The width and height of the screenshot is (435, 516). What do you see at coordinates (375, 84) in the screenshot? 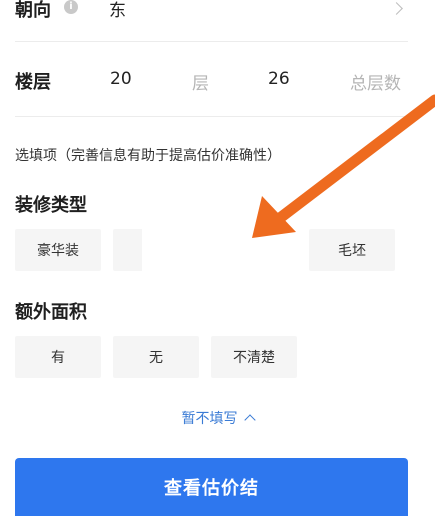
I see `floor-total-unit: 总层数` at bounding box center [375, 84].